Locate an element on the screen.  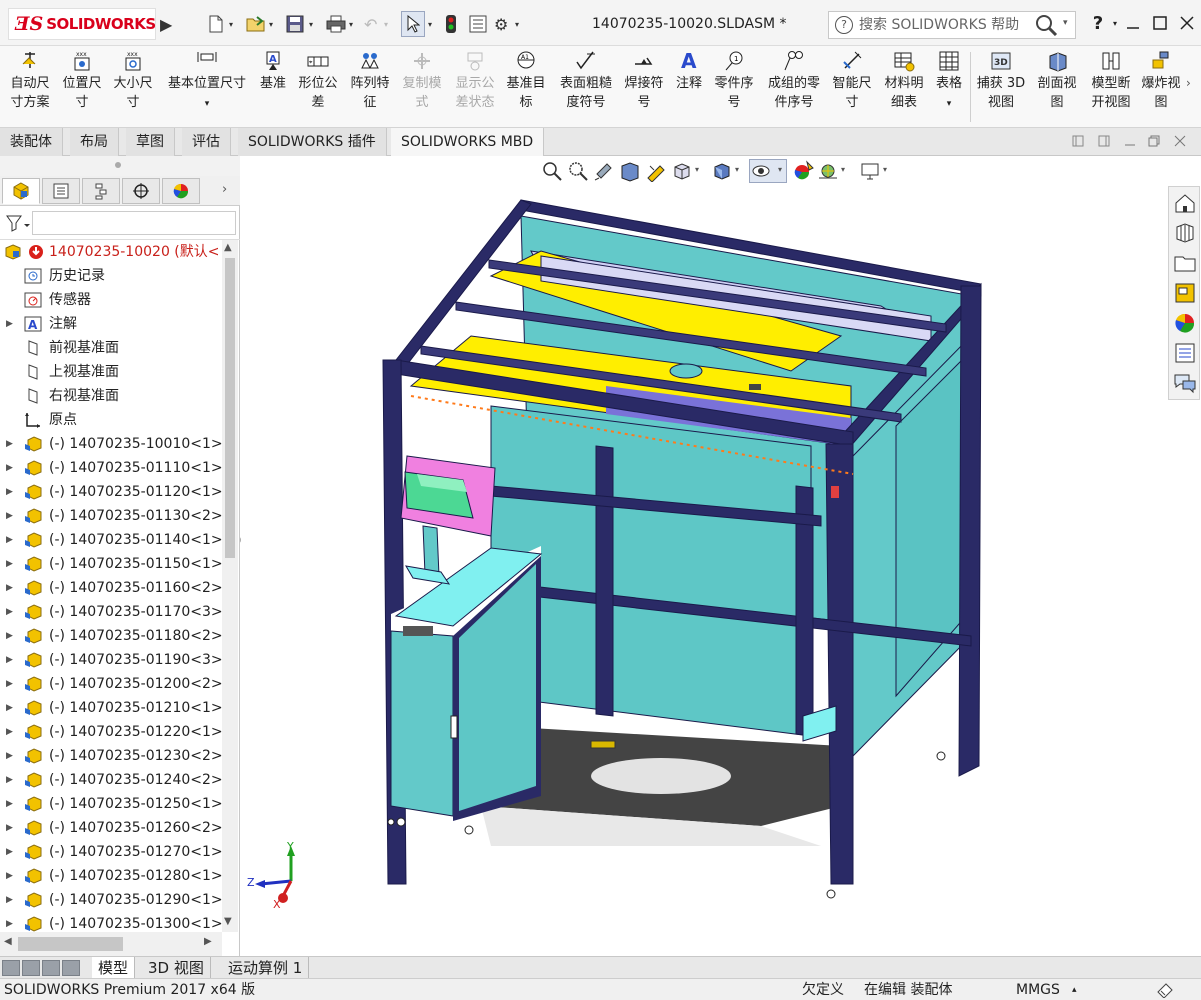
tree-component-row: ▶ (-) 14070235-01180<2> is located at coordinates (111, 636).